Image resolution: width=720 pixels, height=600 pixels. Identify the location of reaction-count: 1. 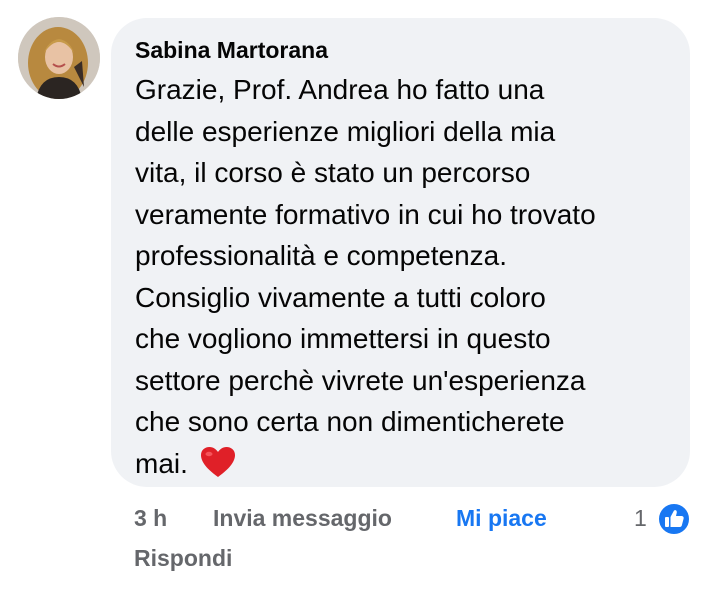
(640, 518).